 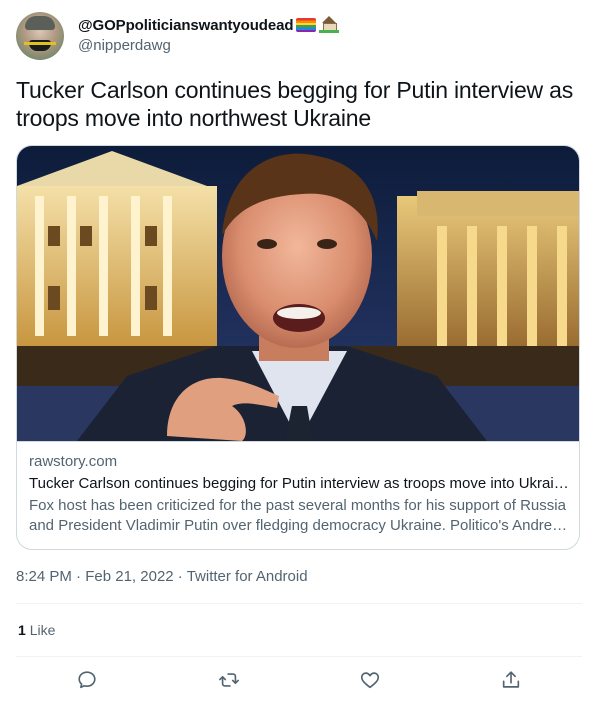 What do you see at coordinates (73, 461) in the screenshot?
I see `card-domain: rawstory.com` at bounding box center [73, 461].